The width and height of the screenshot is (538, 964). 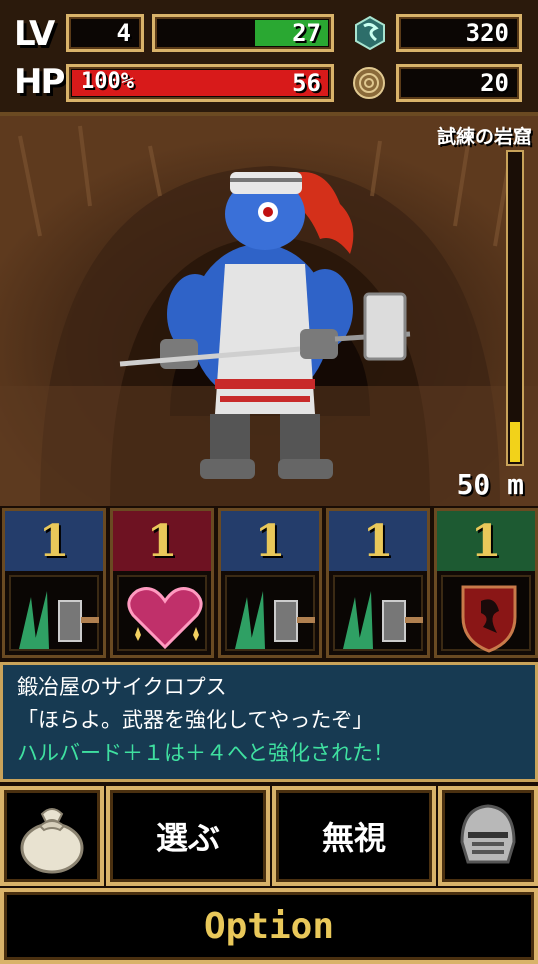 I want to click on hp-percent: 100%, so click(x=107, y=81).